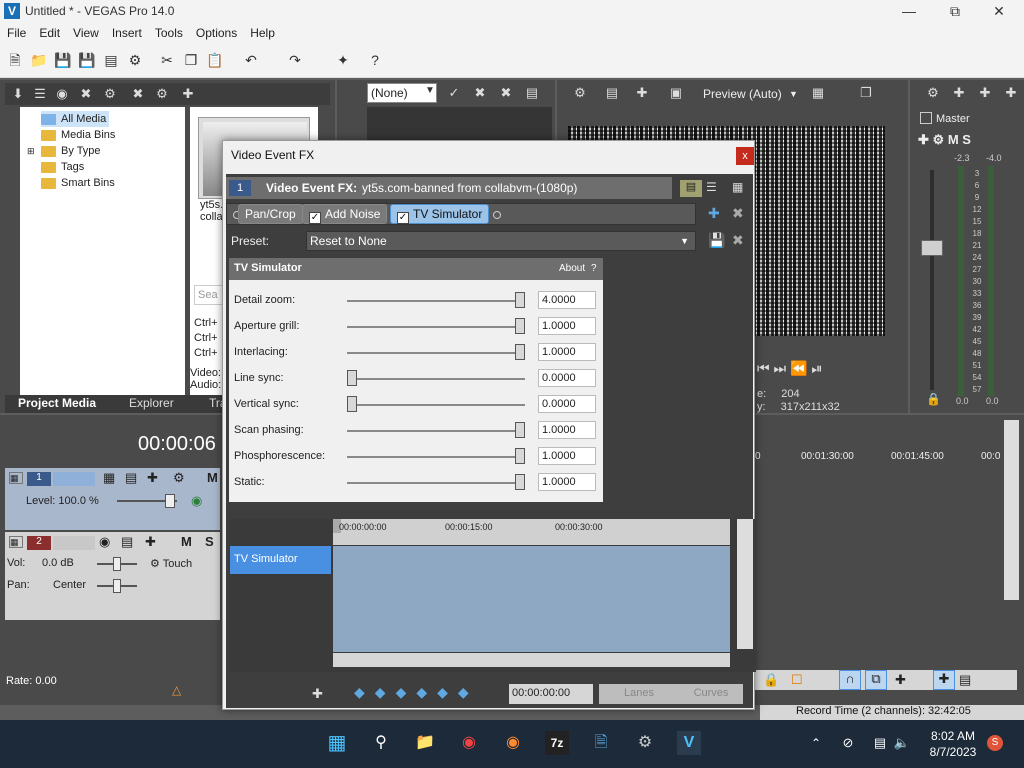 The image size is (1024, 768). Describe the element at coordinates (270, 214) in the screenshot. I see `fx-chip-pan-crop: Pan/Crop` at that location.